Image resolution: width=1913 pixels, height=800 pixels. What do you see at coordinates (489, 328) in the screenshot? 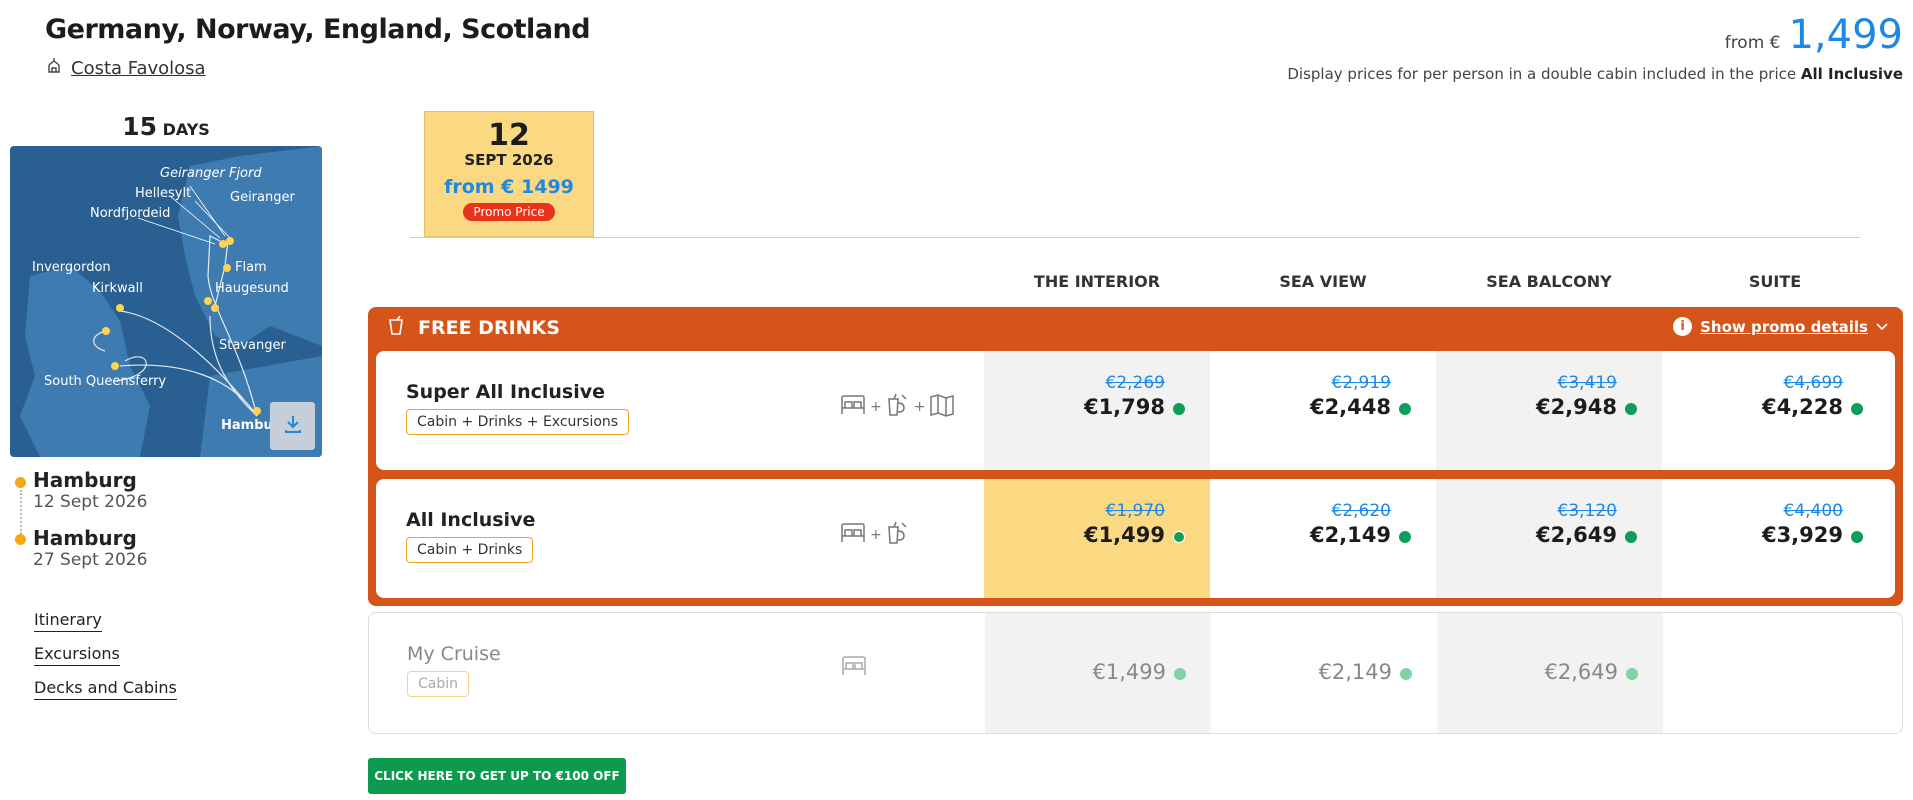
I see `promo-title: FREE DRINKS` at bounding box center [489, 328].